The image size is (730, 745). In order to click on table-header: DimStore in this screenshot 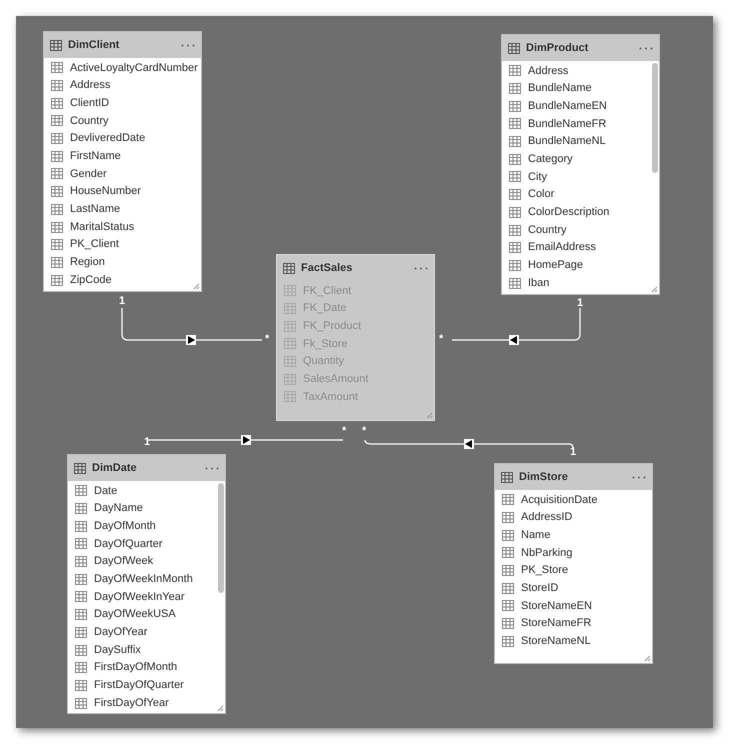, I will do `click(573, 477)`.